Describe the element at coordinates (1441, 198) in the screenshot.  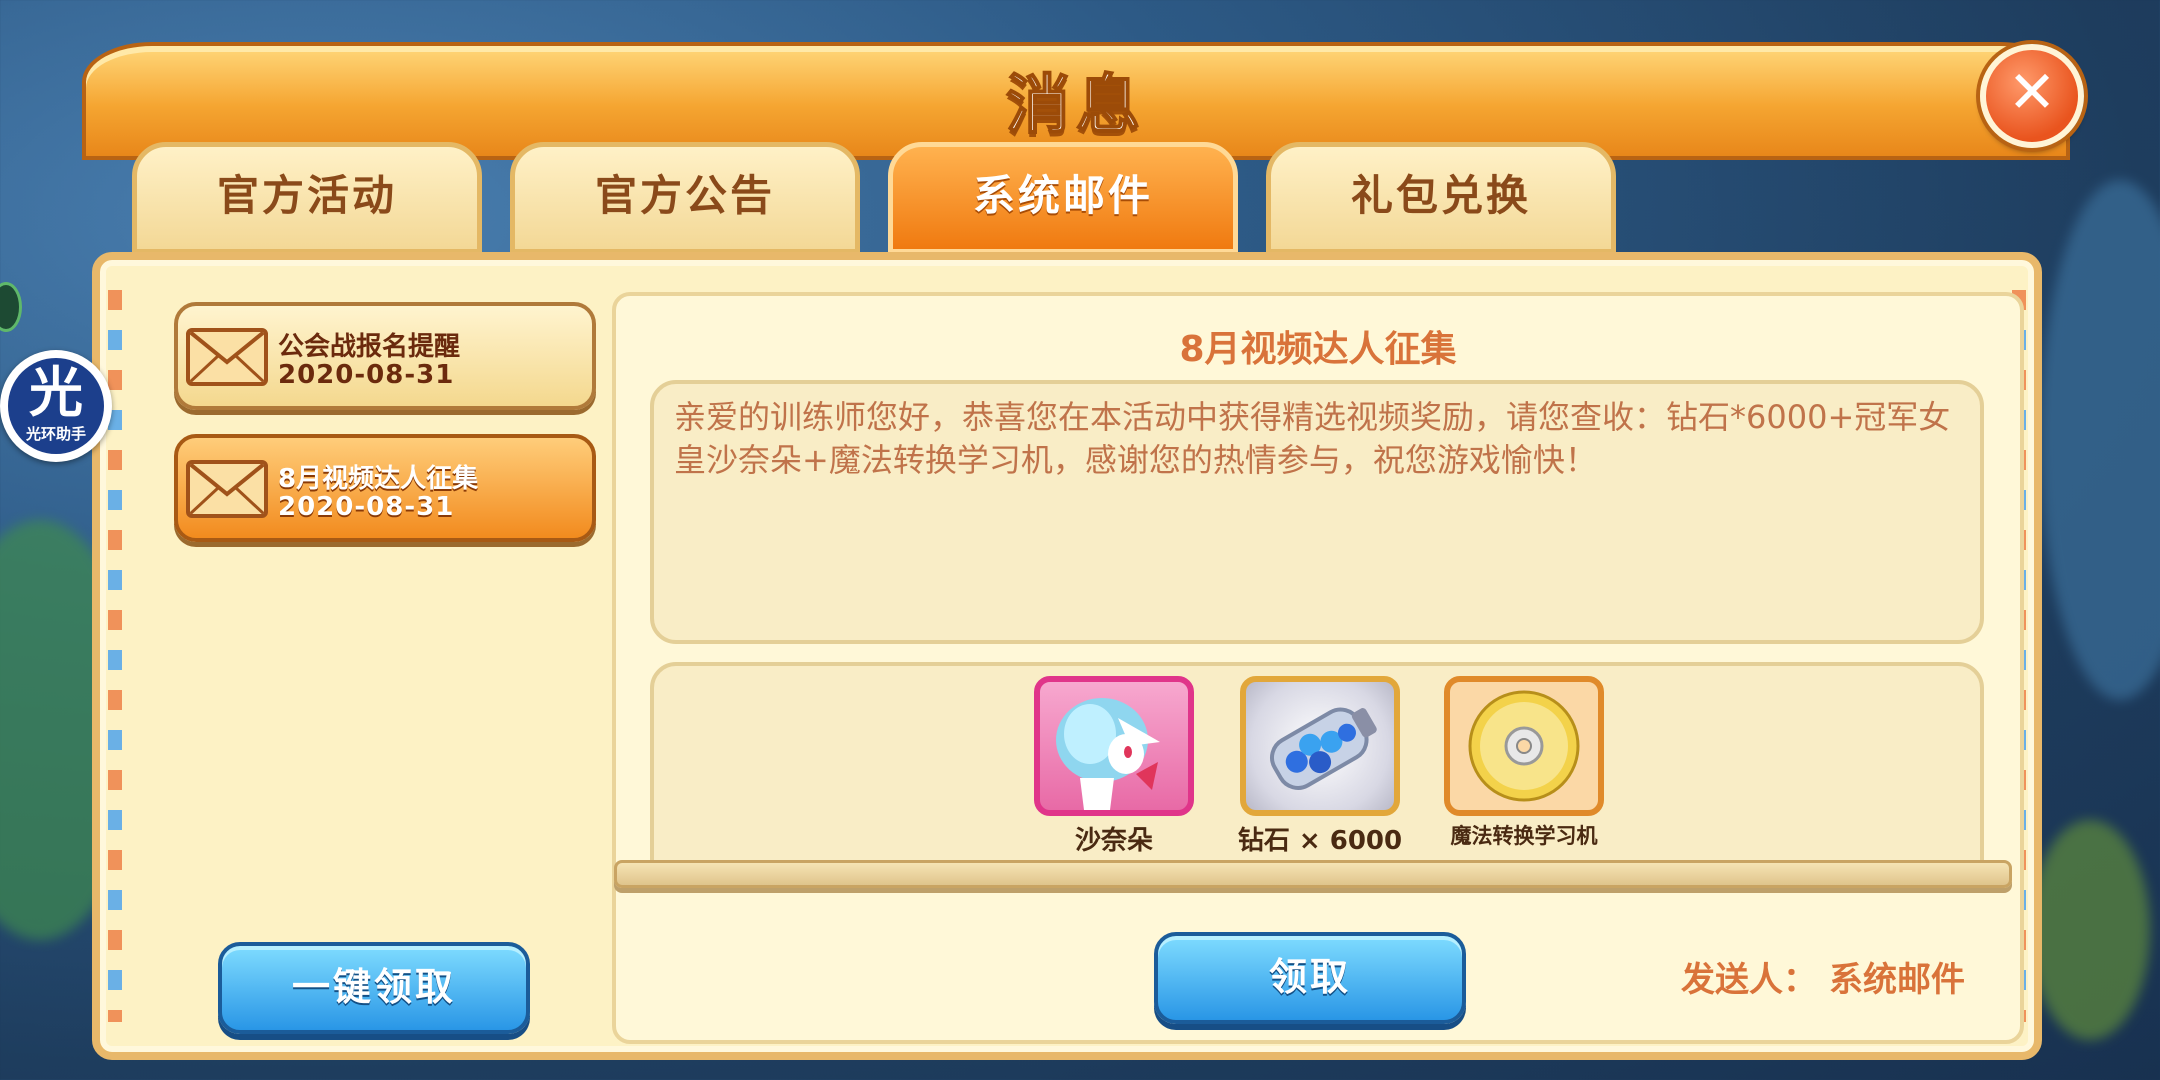
I see `tab-gift-redeem: 礼包兑换` at that location.